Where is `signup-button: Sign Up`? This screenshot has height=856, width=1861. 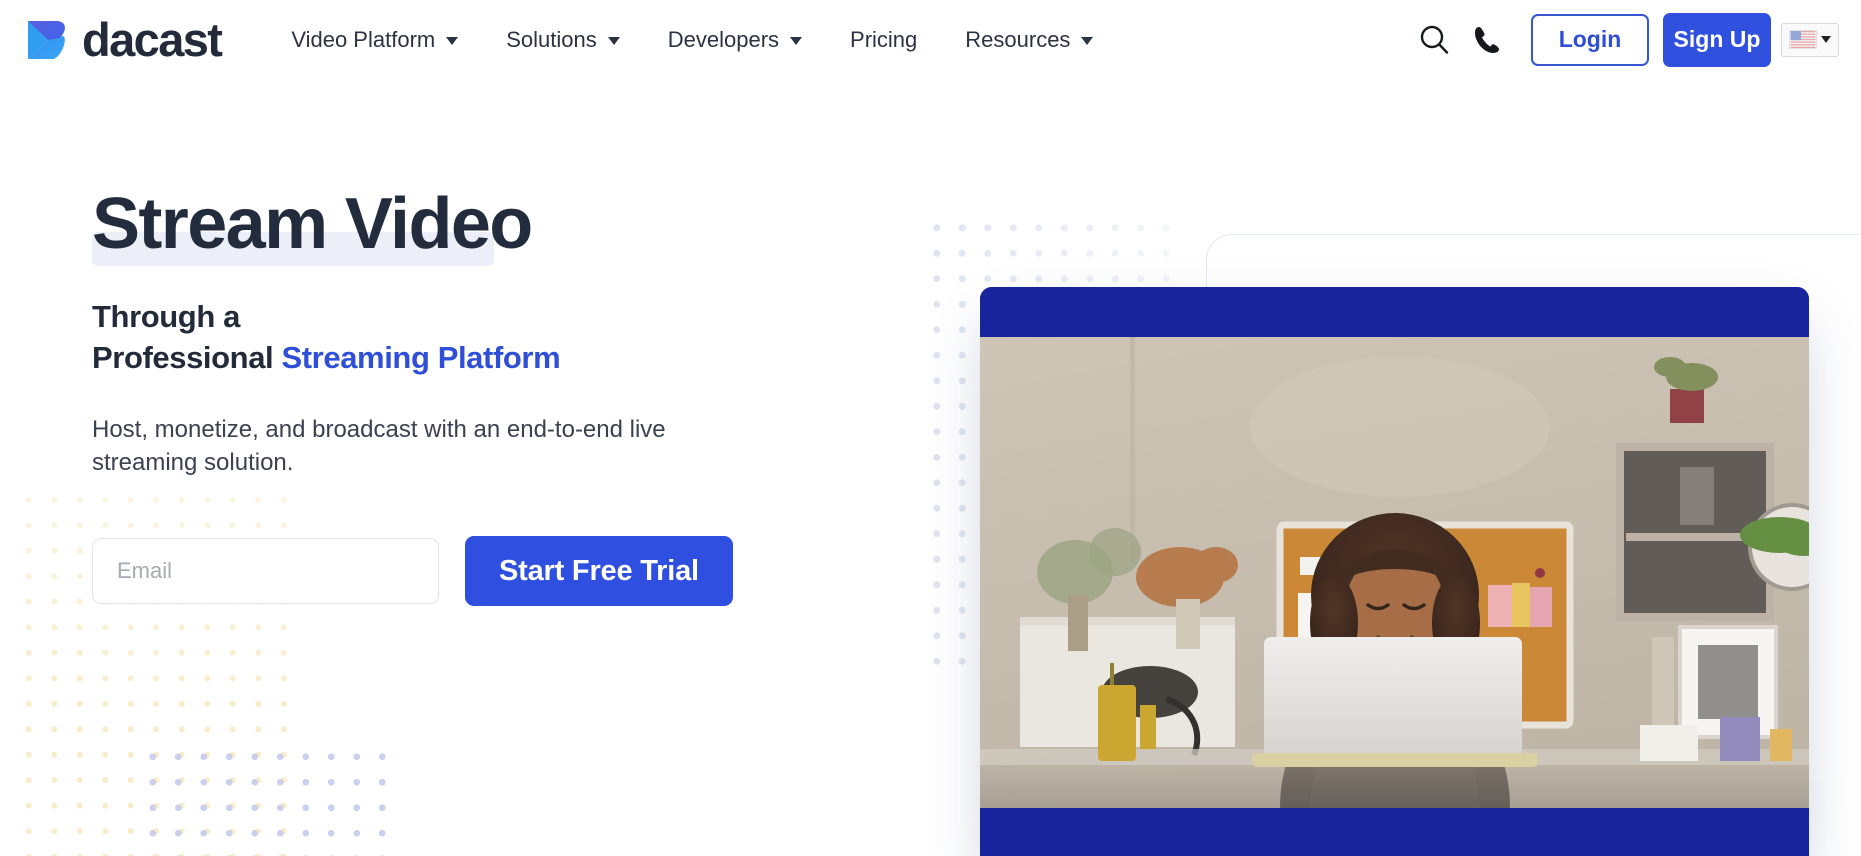
signup-button: Sign Up is located at coordinates (1717, 39).